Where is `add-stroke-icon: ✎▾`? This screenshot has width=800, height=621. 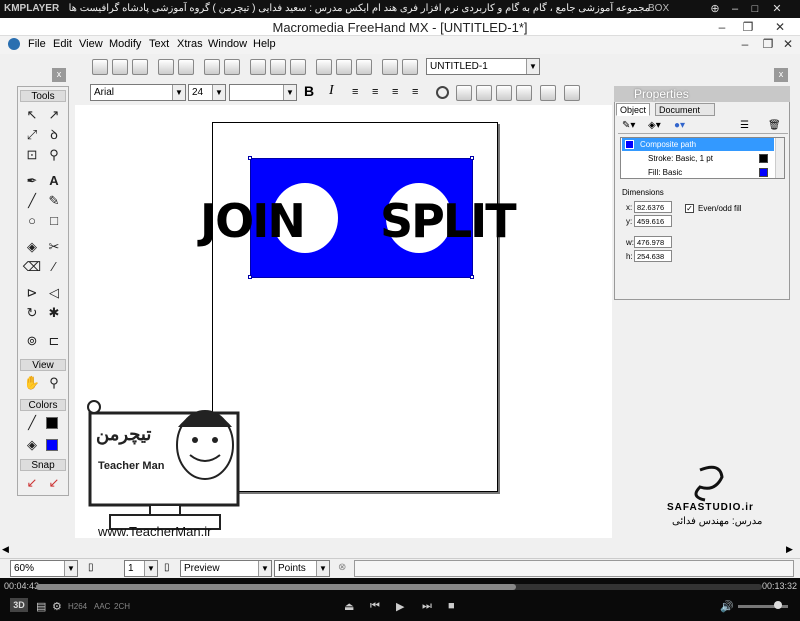
add-stroke-icon: ✎▾ is located at coordinates (628, 125).